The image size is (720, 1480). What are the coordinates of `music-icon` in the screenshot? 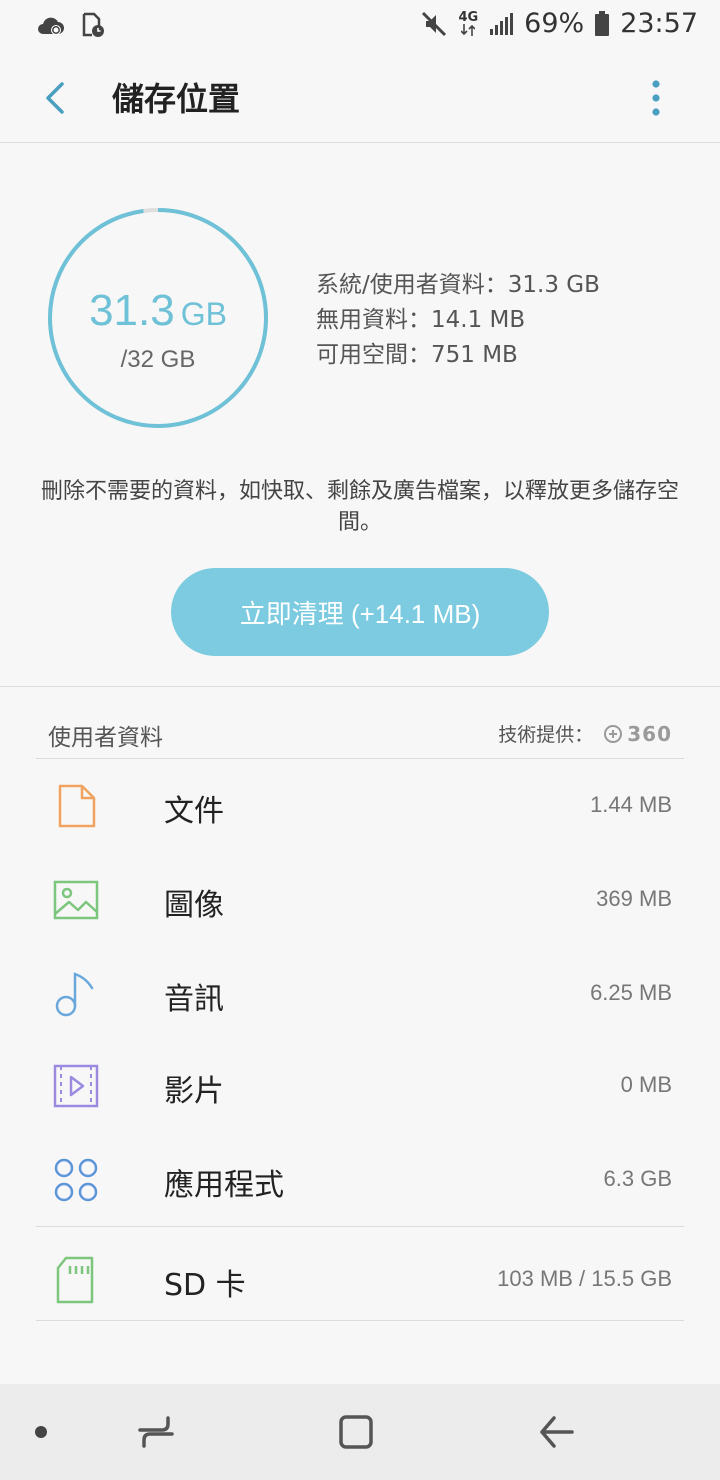 It's located at (74, 994).